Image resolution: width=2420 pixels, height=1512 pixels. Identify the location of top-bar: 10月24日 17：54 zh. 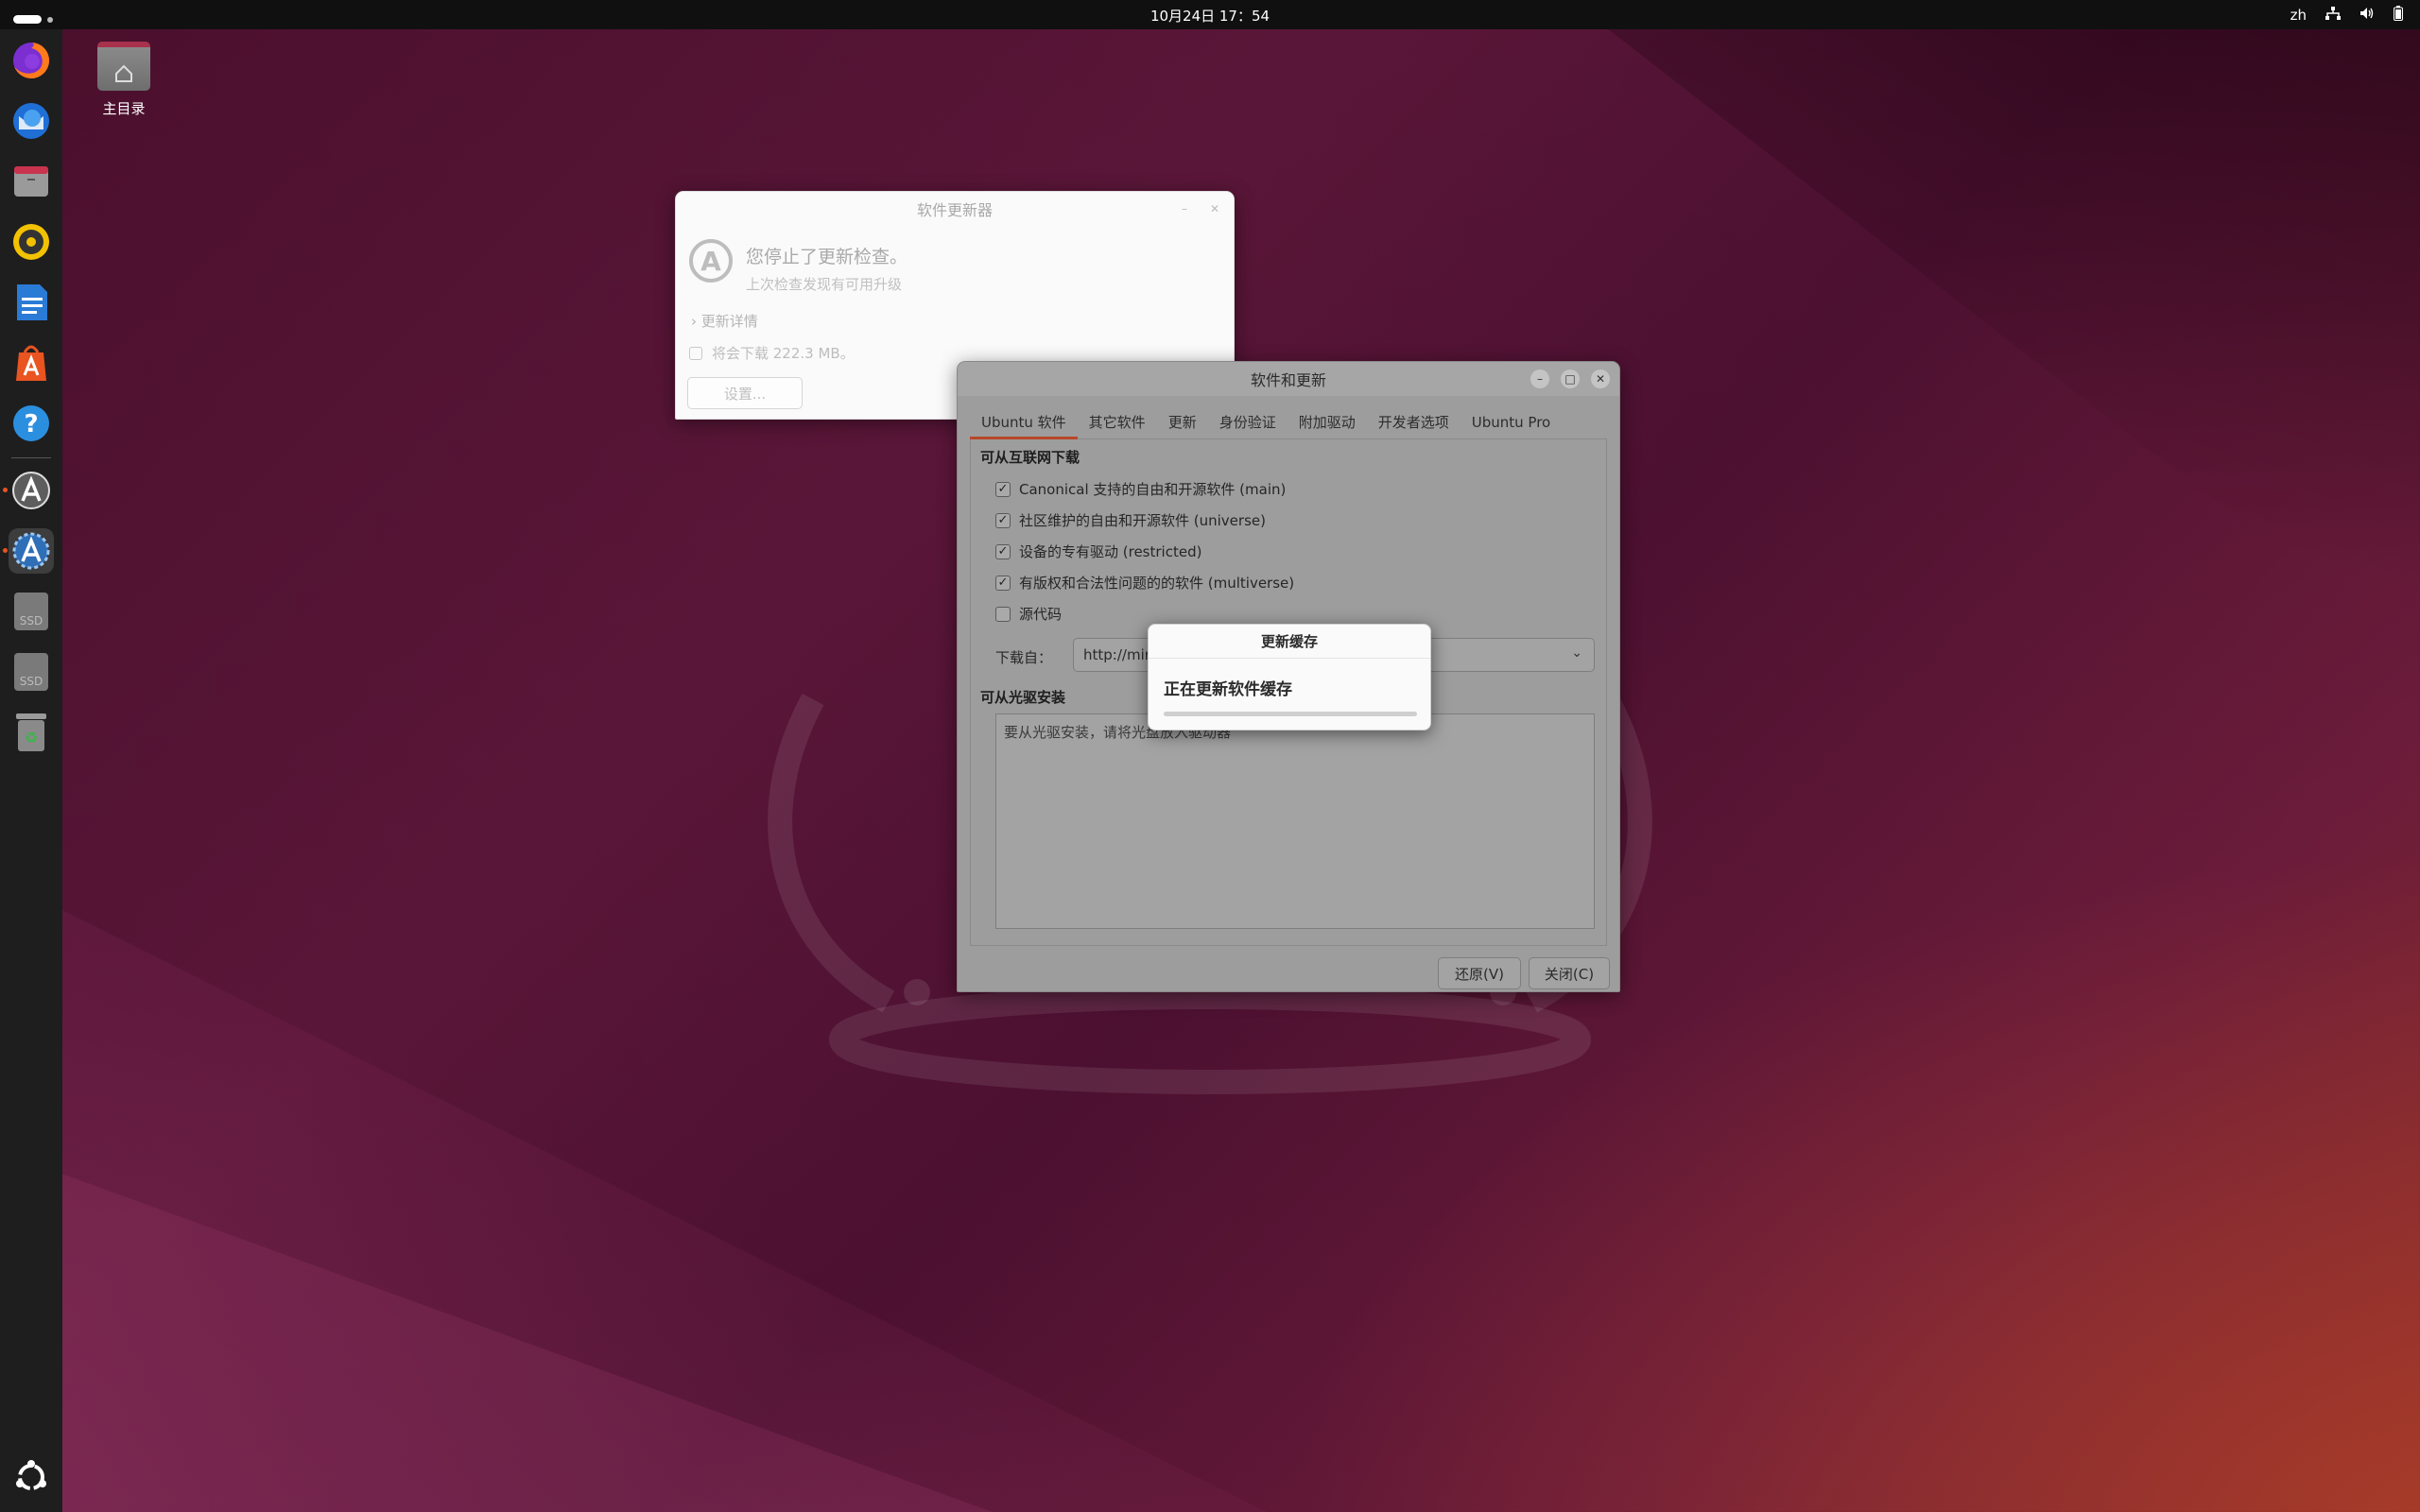
(1210, 14).